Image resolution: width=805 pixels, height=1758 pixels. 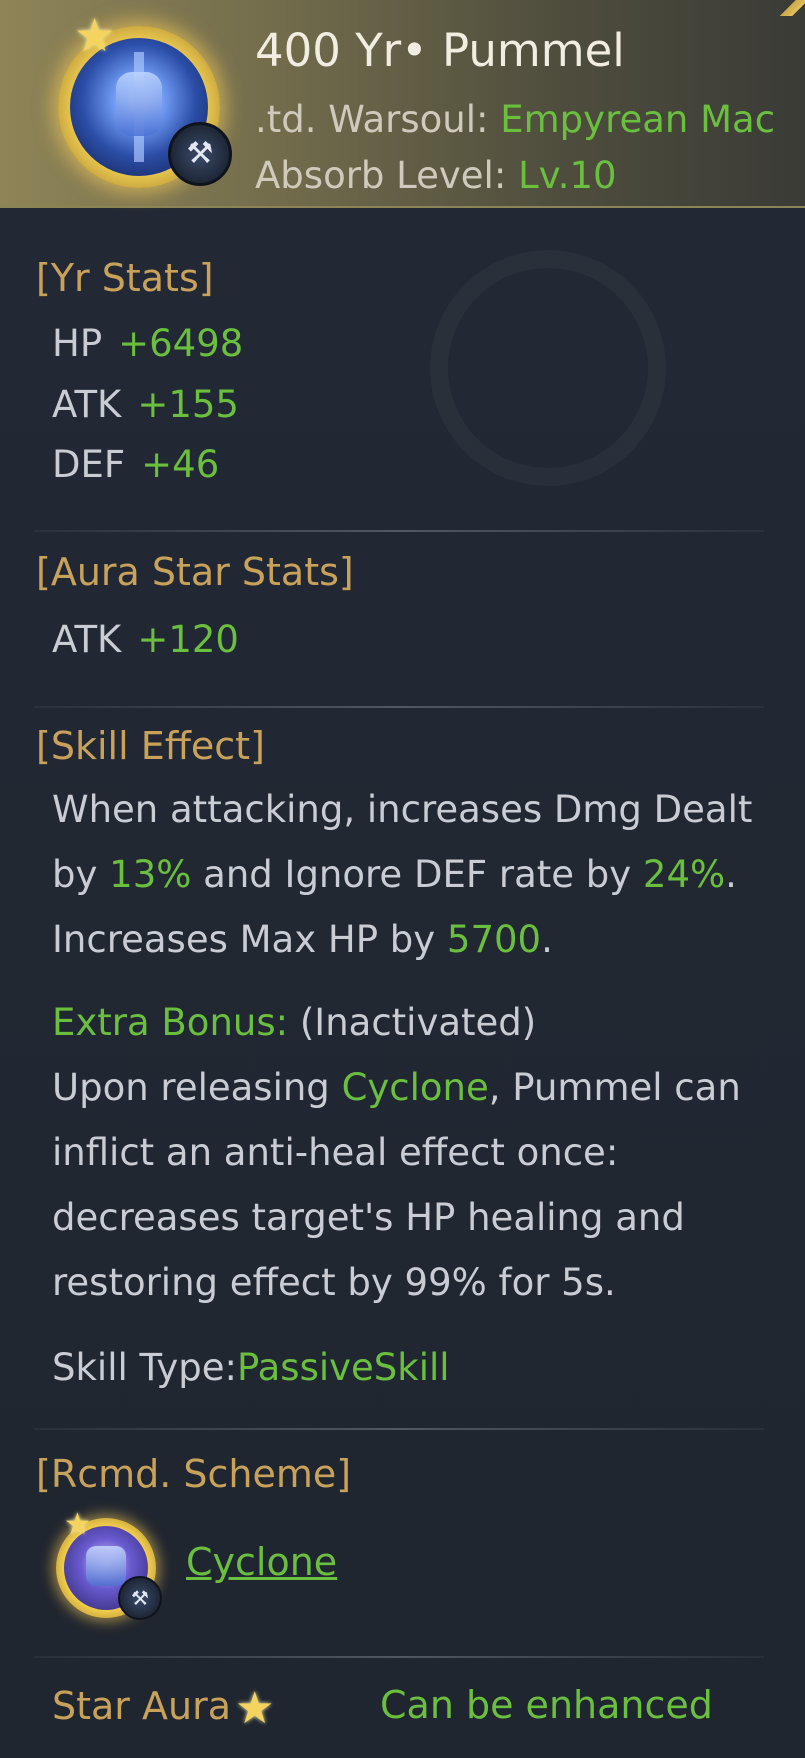 I want to click on absorb-level-line: Absorb Level: Lv.10, so click(x=436, y=175).